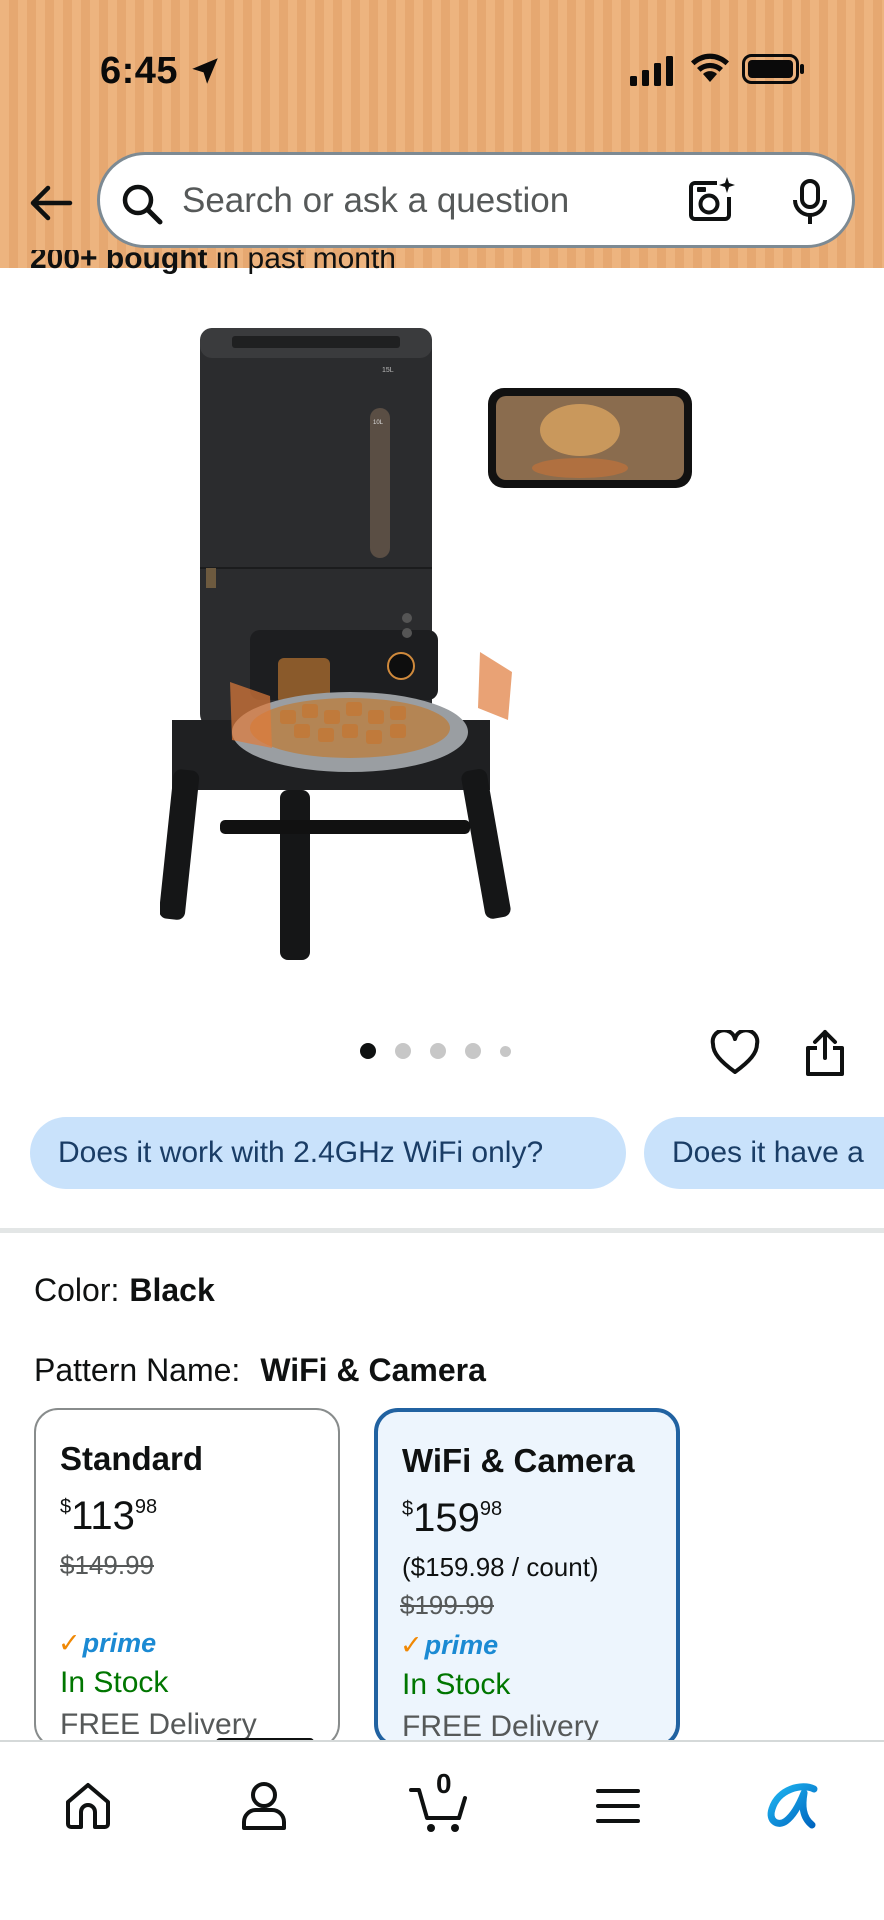 The image size is (884, 1920). What do you see at coordinates (378, 423) in the screenshot?
I see `svg-text: 10L` at bounding box center [378, 423].